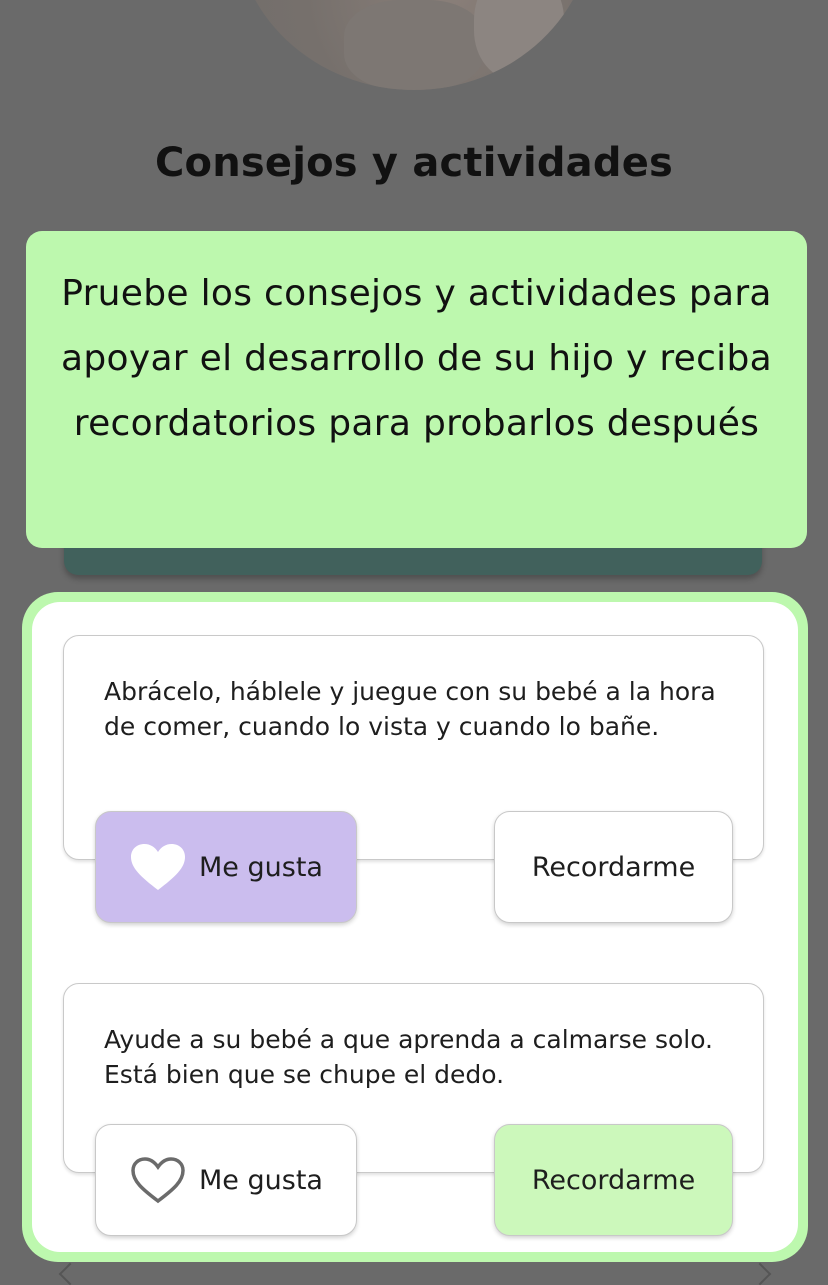 This screenshot has width=828, height=1285. What do you see at coordinates (158, 867) in the screenshot?
I see `heart-filled-icon` at bounding box center [158, 867].